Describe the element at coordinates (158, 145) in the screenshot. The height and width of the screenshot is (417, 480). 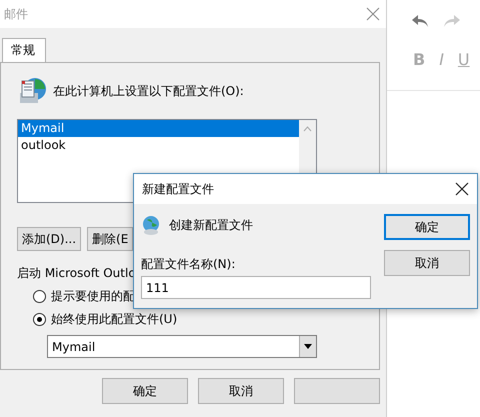
I see `list-item: outlook` at that location.